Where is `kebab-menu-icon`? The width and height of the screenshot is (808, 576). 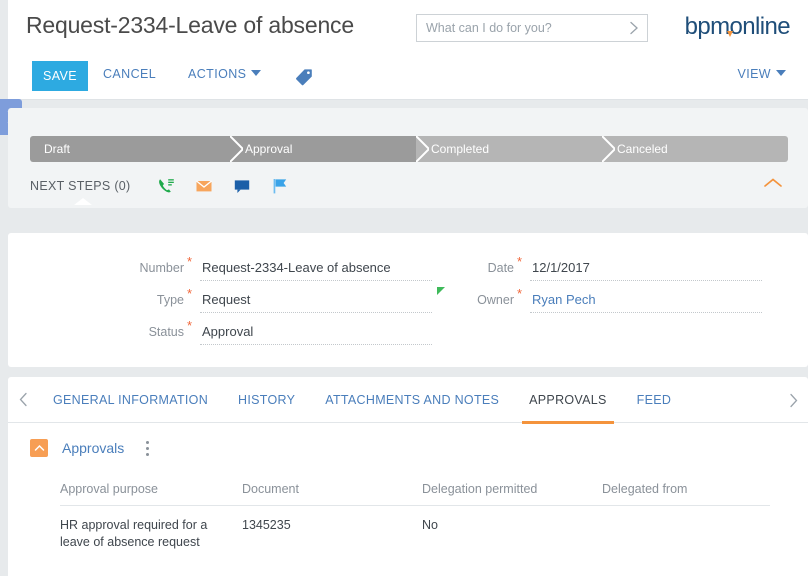 kebab-menu-icon is located at coordinates (147, 448).